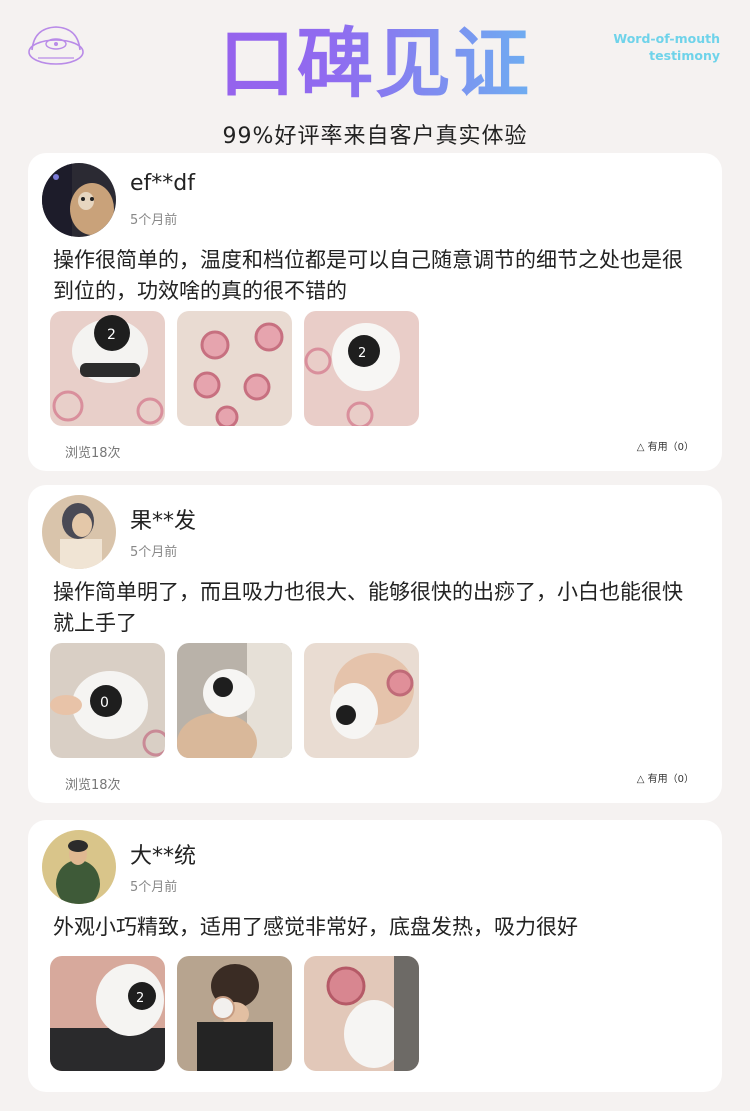 This screenshot has height=1111, width=750. I want to click on photo-row: 2, so click(234, 1013).